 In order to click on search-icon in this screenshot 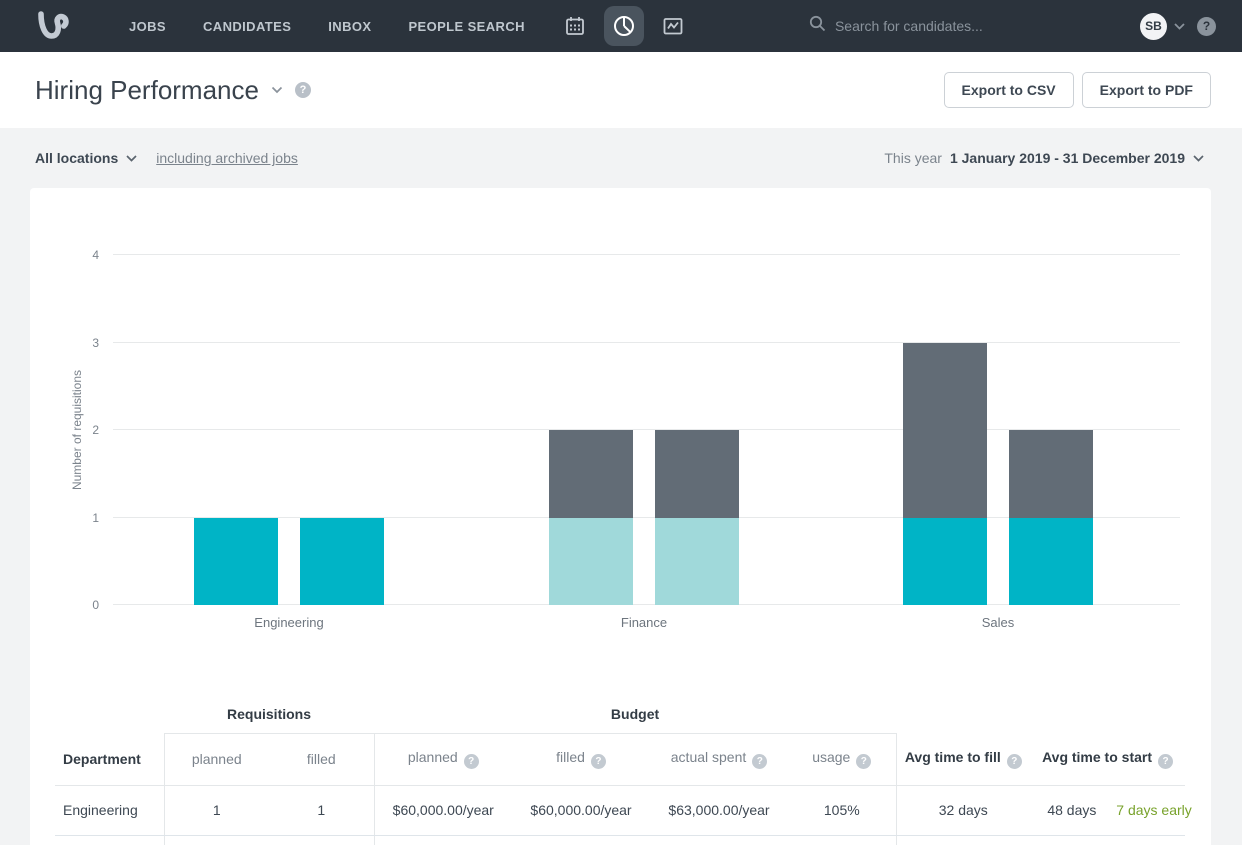, I will do `click(817, 26)`.